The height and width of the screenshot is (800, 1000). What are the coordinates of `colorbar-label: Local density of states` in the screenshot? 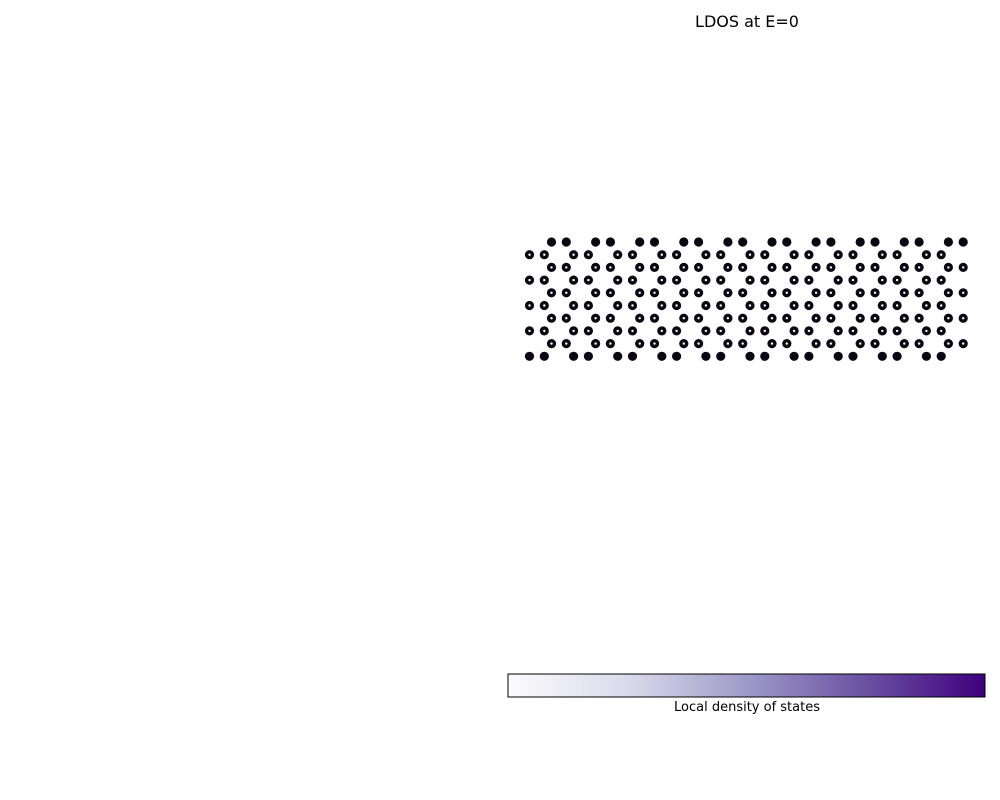 It's located at (747, 707).